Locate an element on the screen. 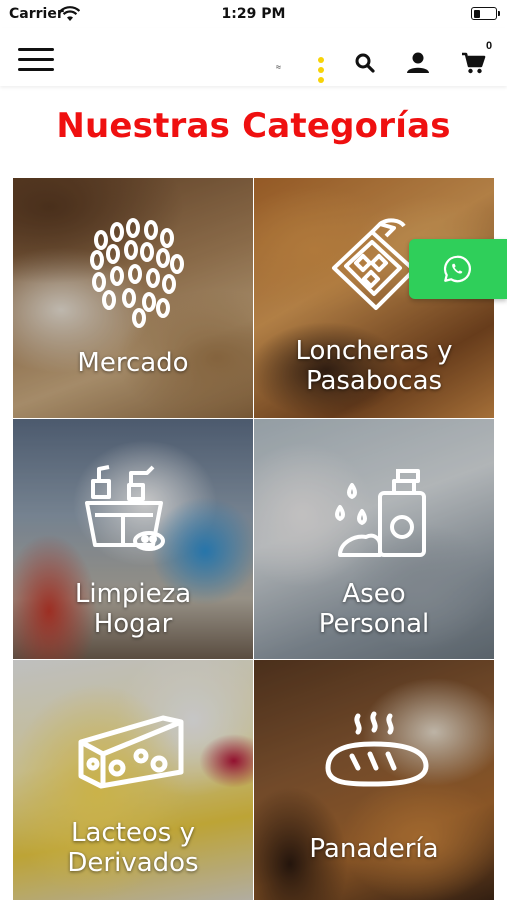 This screenshot has width=507, height=900. more-options-button is located at coordinates (321, 71).